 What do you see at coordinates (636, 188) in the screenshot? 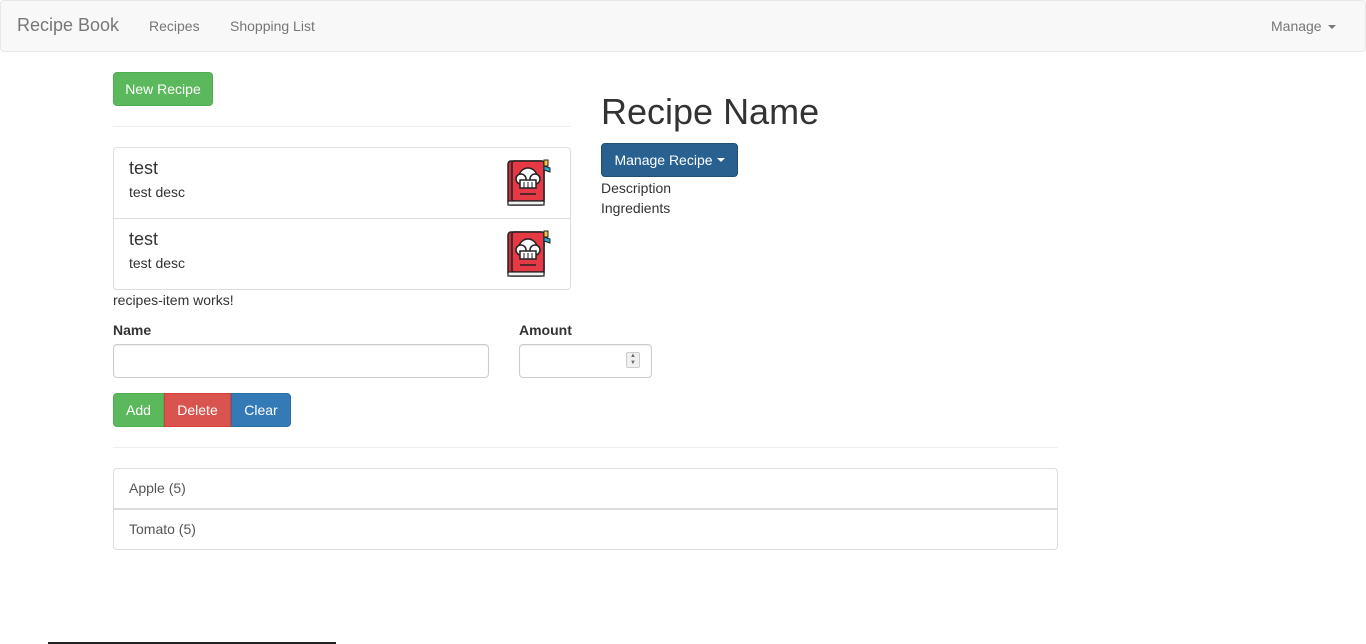
I see `recipe-description-label: Description` at bounding box center [636, 188].